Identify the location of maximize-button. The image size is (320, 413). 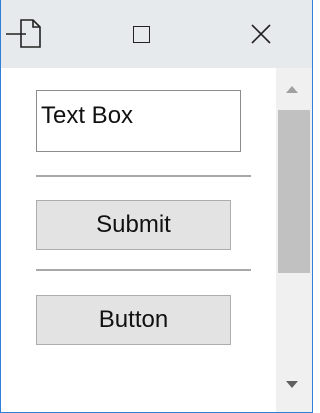
(141, 34).